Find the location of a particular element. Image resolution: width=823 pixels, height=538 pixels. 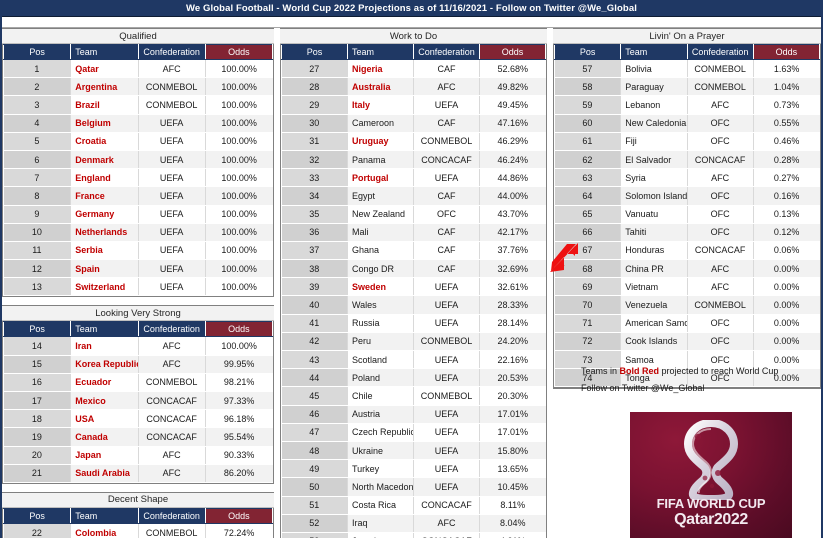

cell-pos: 29 is located at coordinates (314, 105).